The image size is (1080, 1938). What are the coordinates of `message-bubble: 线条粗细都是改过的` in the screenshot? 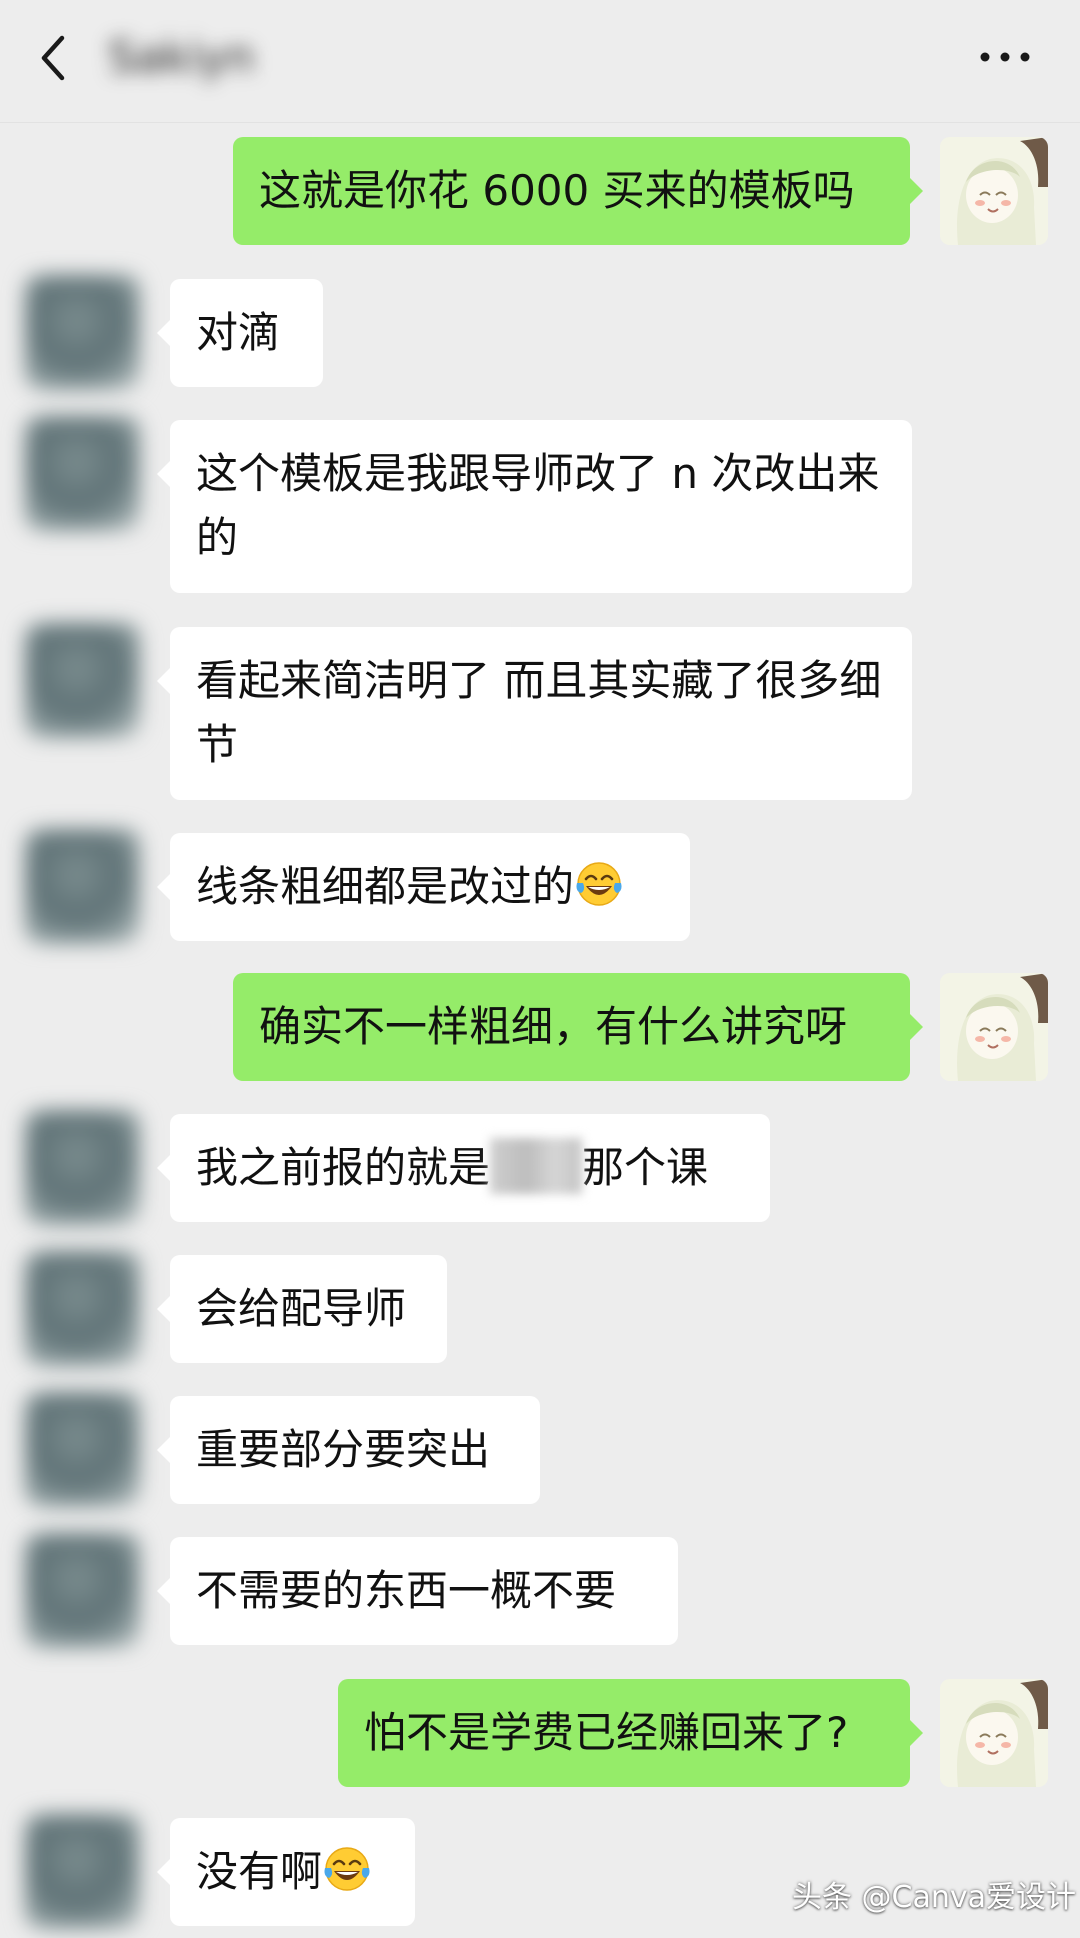 It's located at (430, 887).